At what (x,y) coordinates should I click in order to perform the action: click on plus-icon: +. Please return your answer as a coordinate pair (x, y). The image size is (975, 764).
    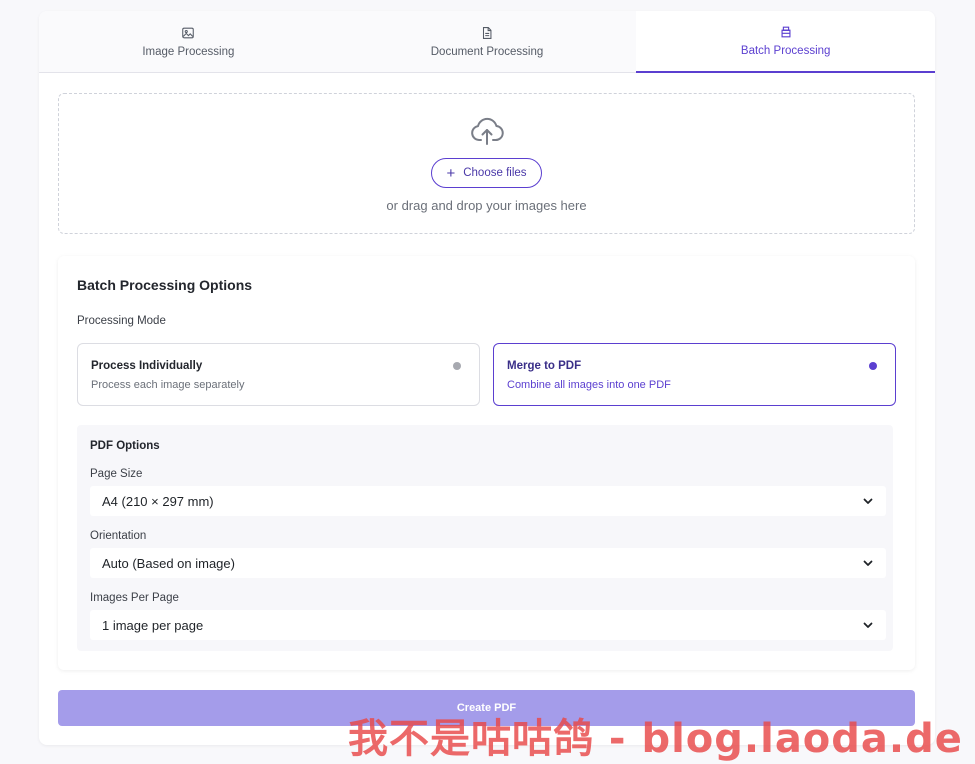
    Looking at the image, I should click on (451, 173).